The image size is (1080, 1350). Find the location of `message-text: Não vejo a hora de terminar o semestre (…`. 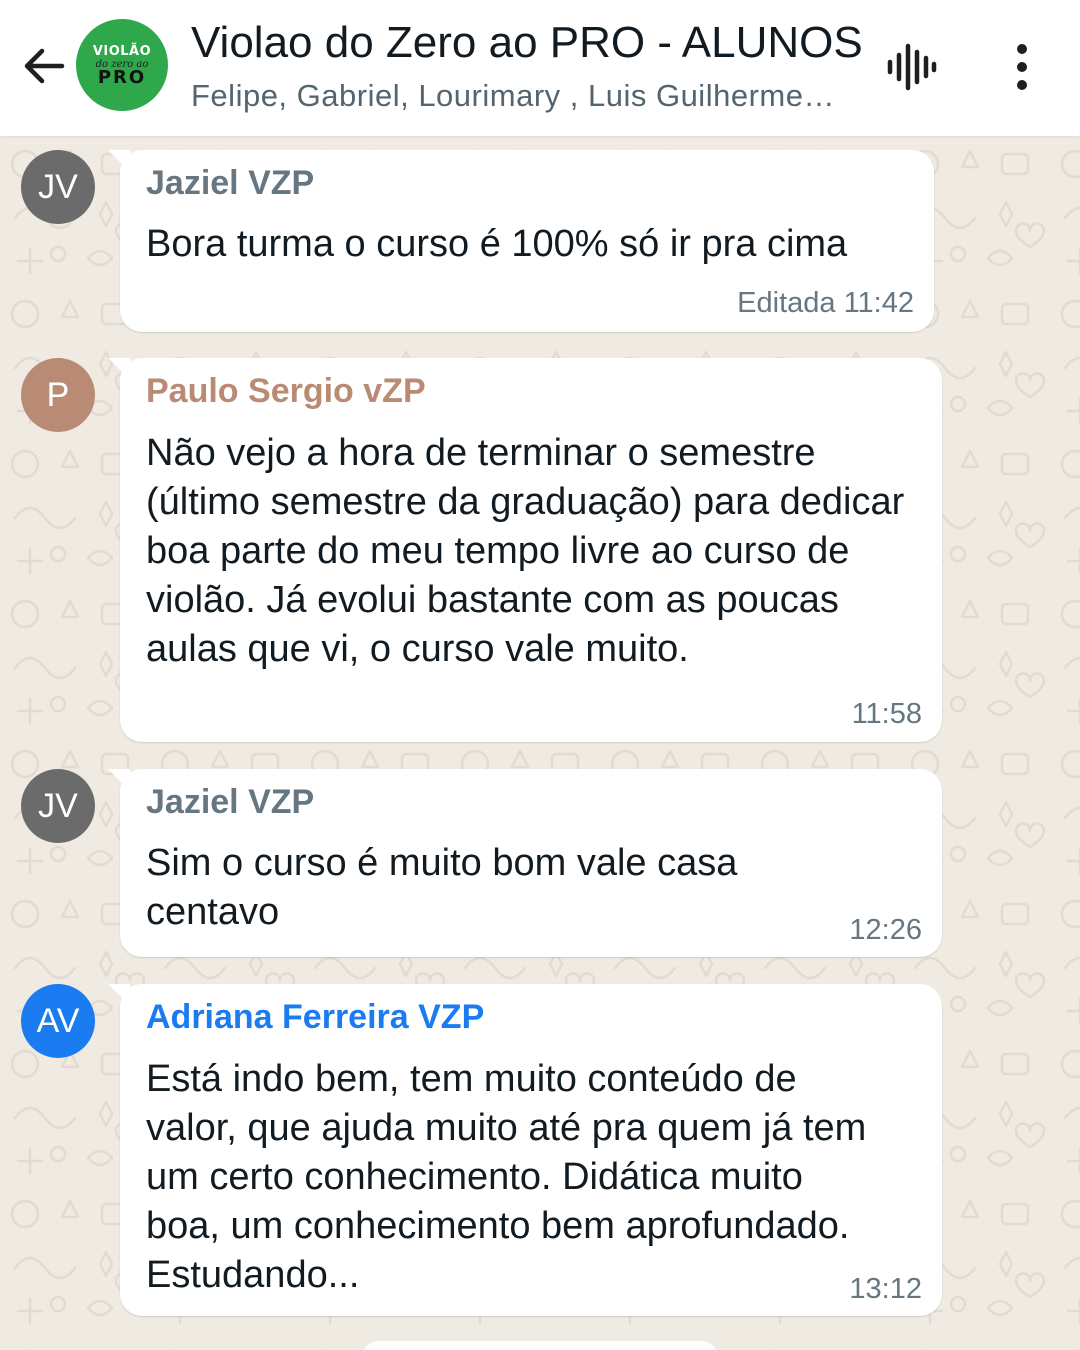

message-text: Não vejo a hora de terminar o semestre (… is located at coordinates (525, 551).